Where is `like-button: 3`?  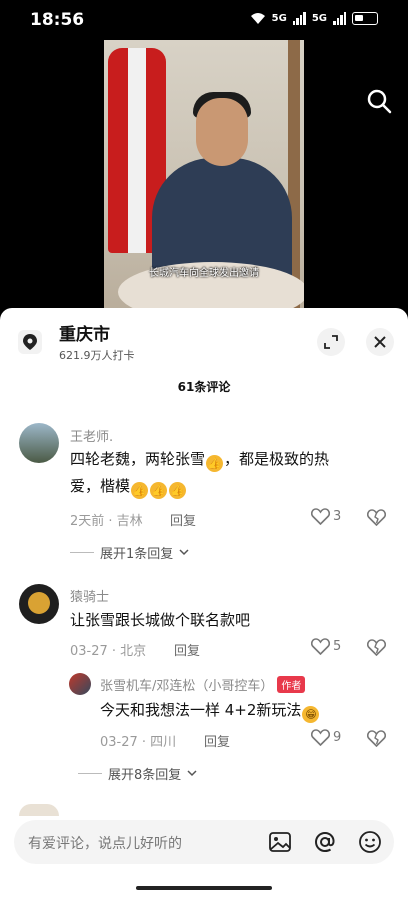
like-button: 3 is located at coordinates (326, 516).